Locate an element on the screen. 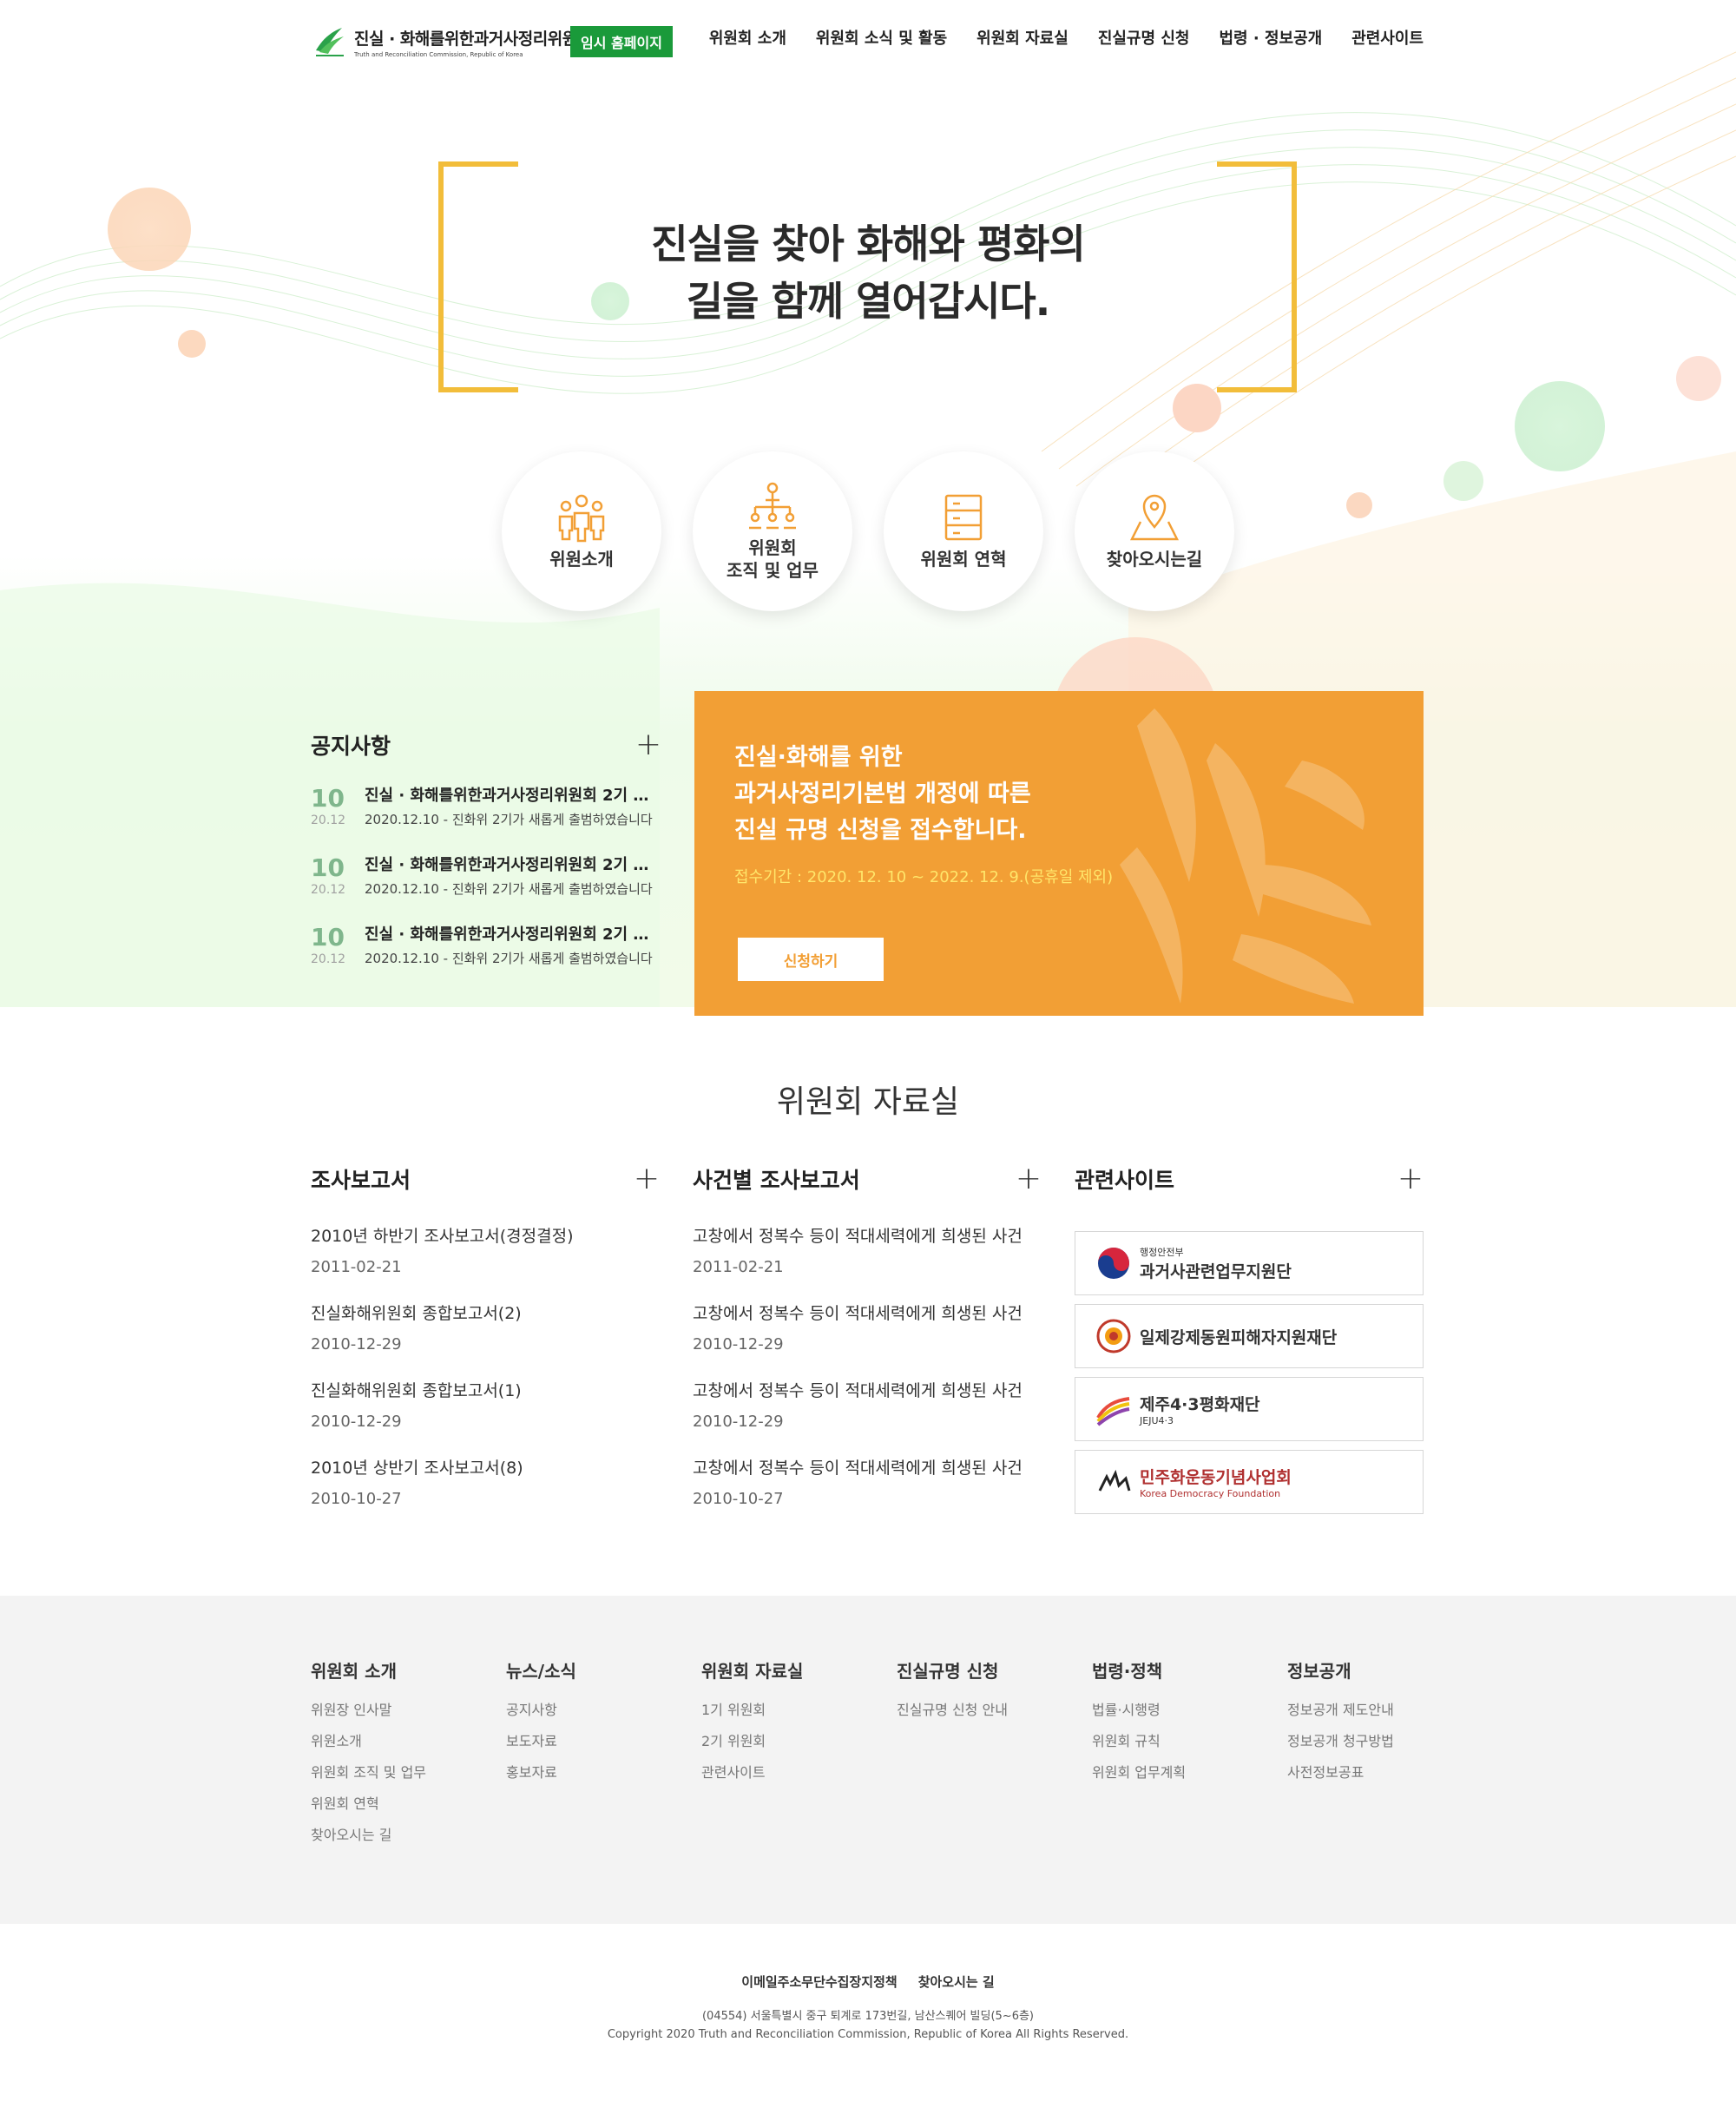  hero-bracket-left is located at coordinates (478, 276).